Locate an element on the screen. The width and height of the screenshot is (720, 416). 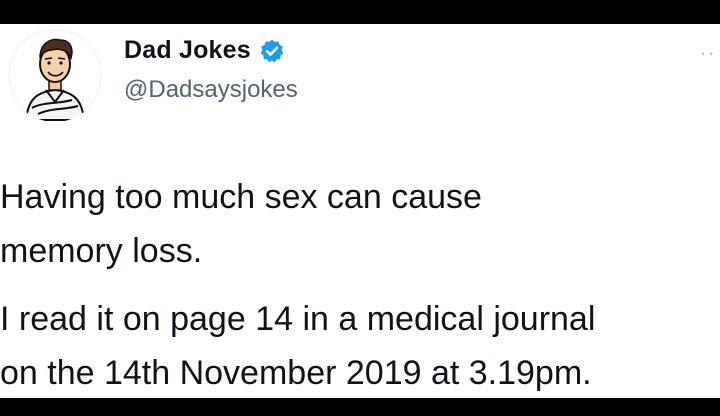
author-name-row: Dad Jokes is located at coordinates (204, 50).